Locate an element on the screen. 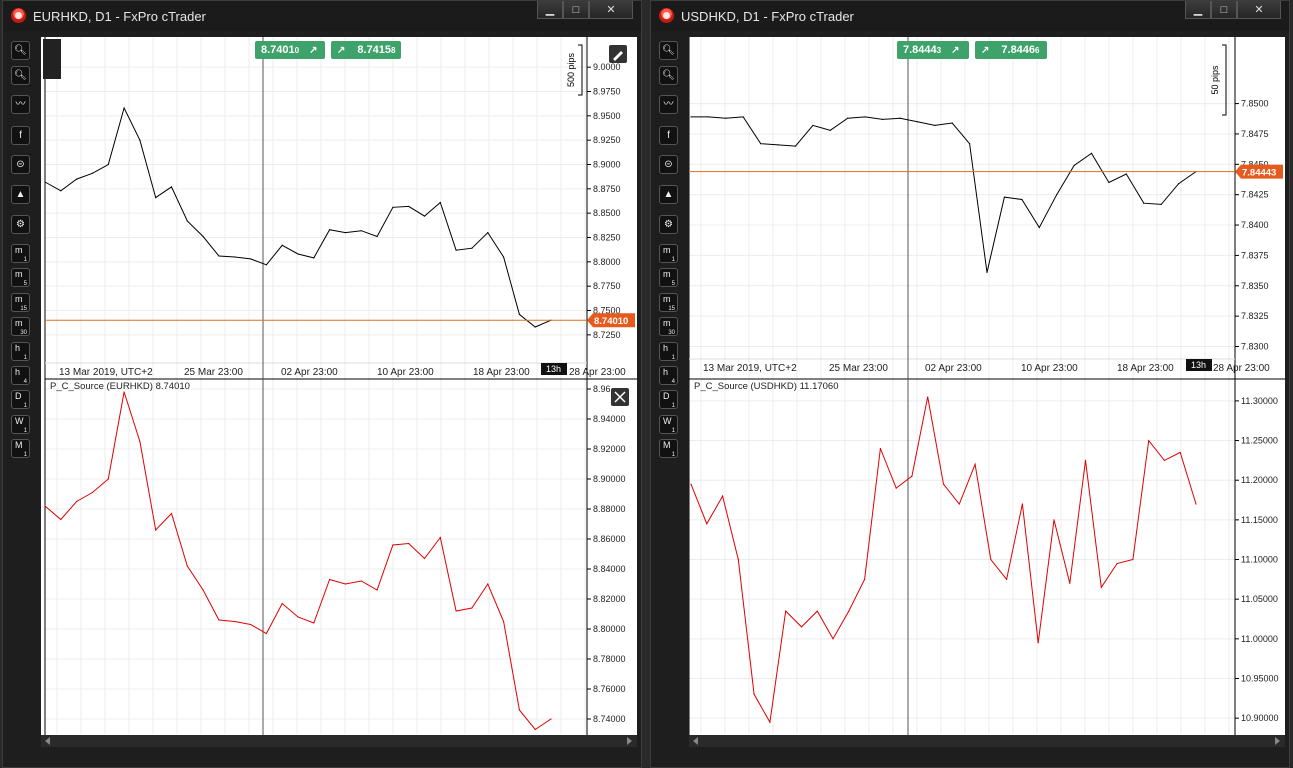  price-axis-label: 7.8375 is located at coordinates (1255, 255).